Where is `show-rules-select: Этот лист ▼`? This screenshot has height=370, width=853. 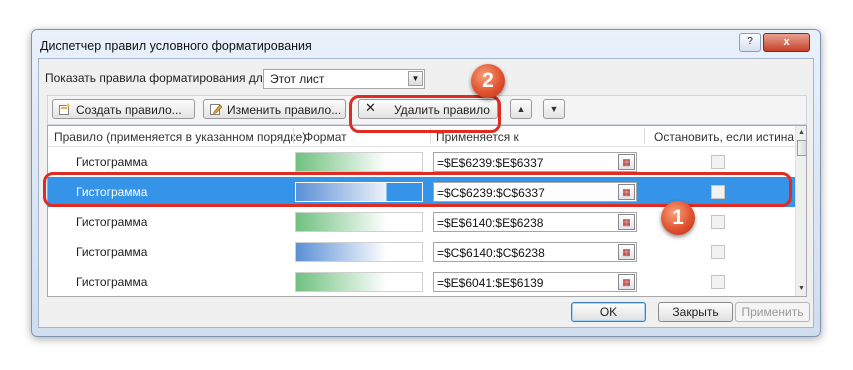
show-rules-select: Этот лист ▼ is located at coordinates (344, 79).